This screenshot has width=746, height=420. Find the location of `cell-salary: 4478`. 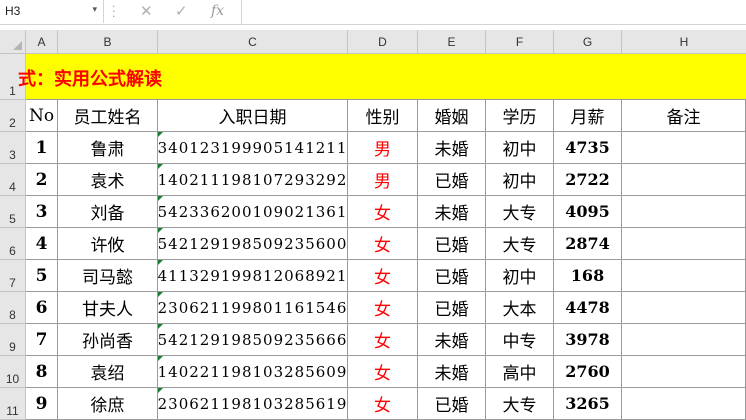

cell-salary: 4478 is located at coordinates (588, 308).